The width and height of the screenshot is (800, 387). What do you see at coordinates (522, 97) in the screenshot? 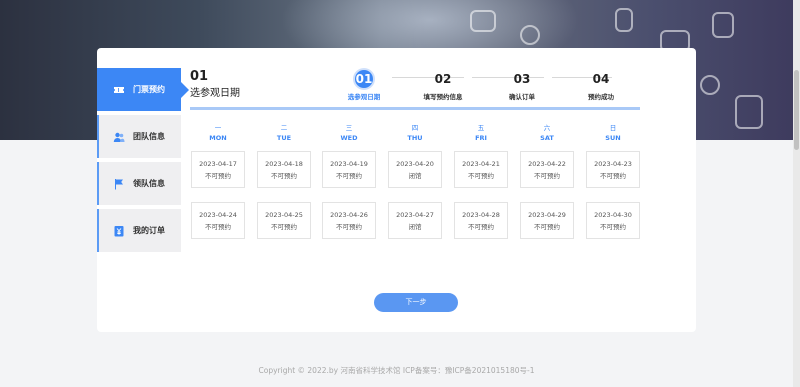
I see `step-label: 确认订单` at bounding box center [522, 97].